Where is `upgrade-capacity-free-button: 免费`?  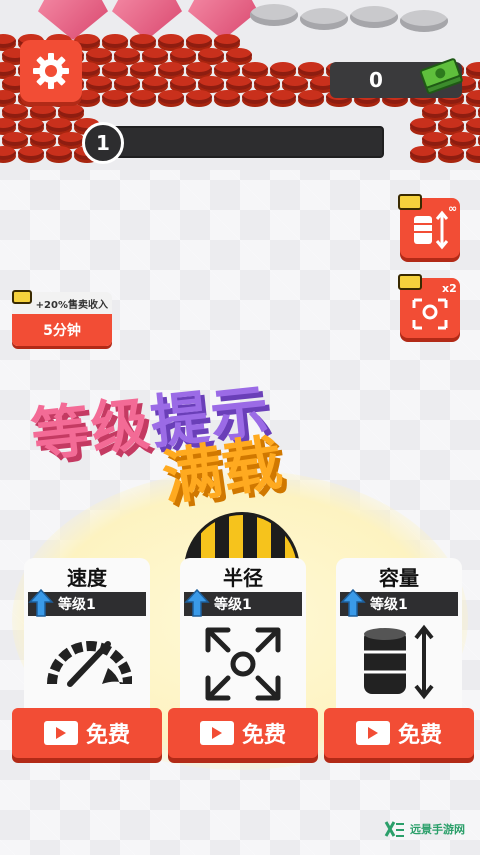 upgrade-capacity-free-button: 免费 is located at coordinates (399, 733).